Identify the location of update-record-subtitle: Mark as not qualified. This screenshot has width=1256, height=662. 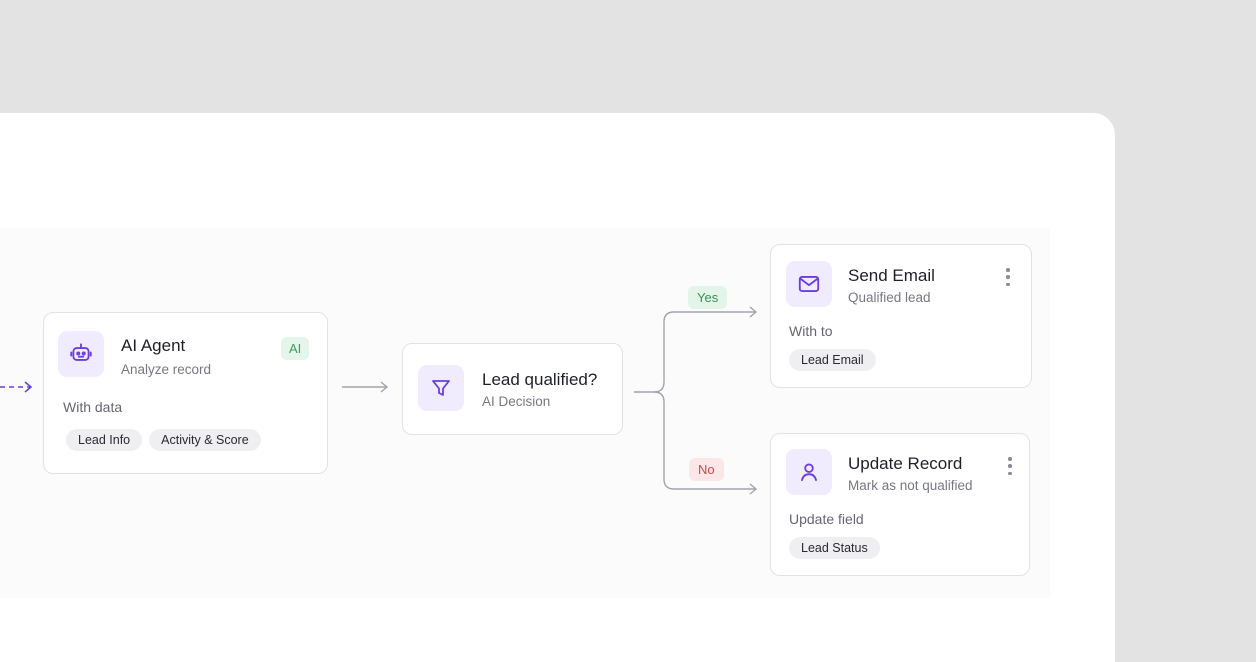
(910, 485).